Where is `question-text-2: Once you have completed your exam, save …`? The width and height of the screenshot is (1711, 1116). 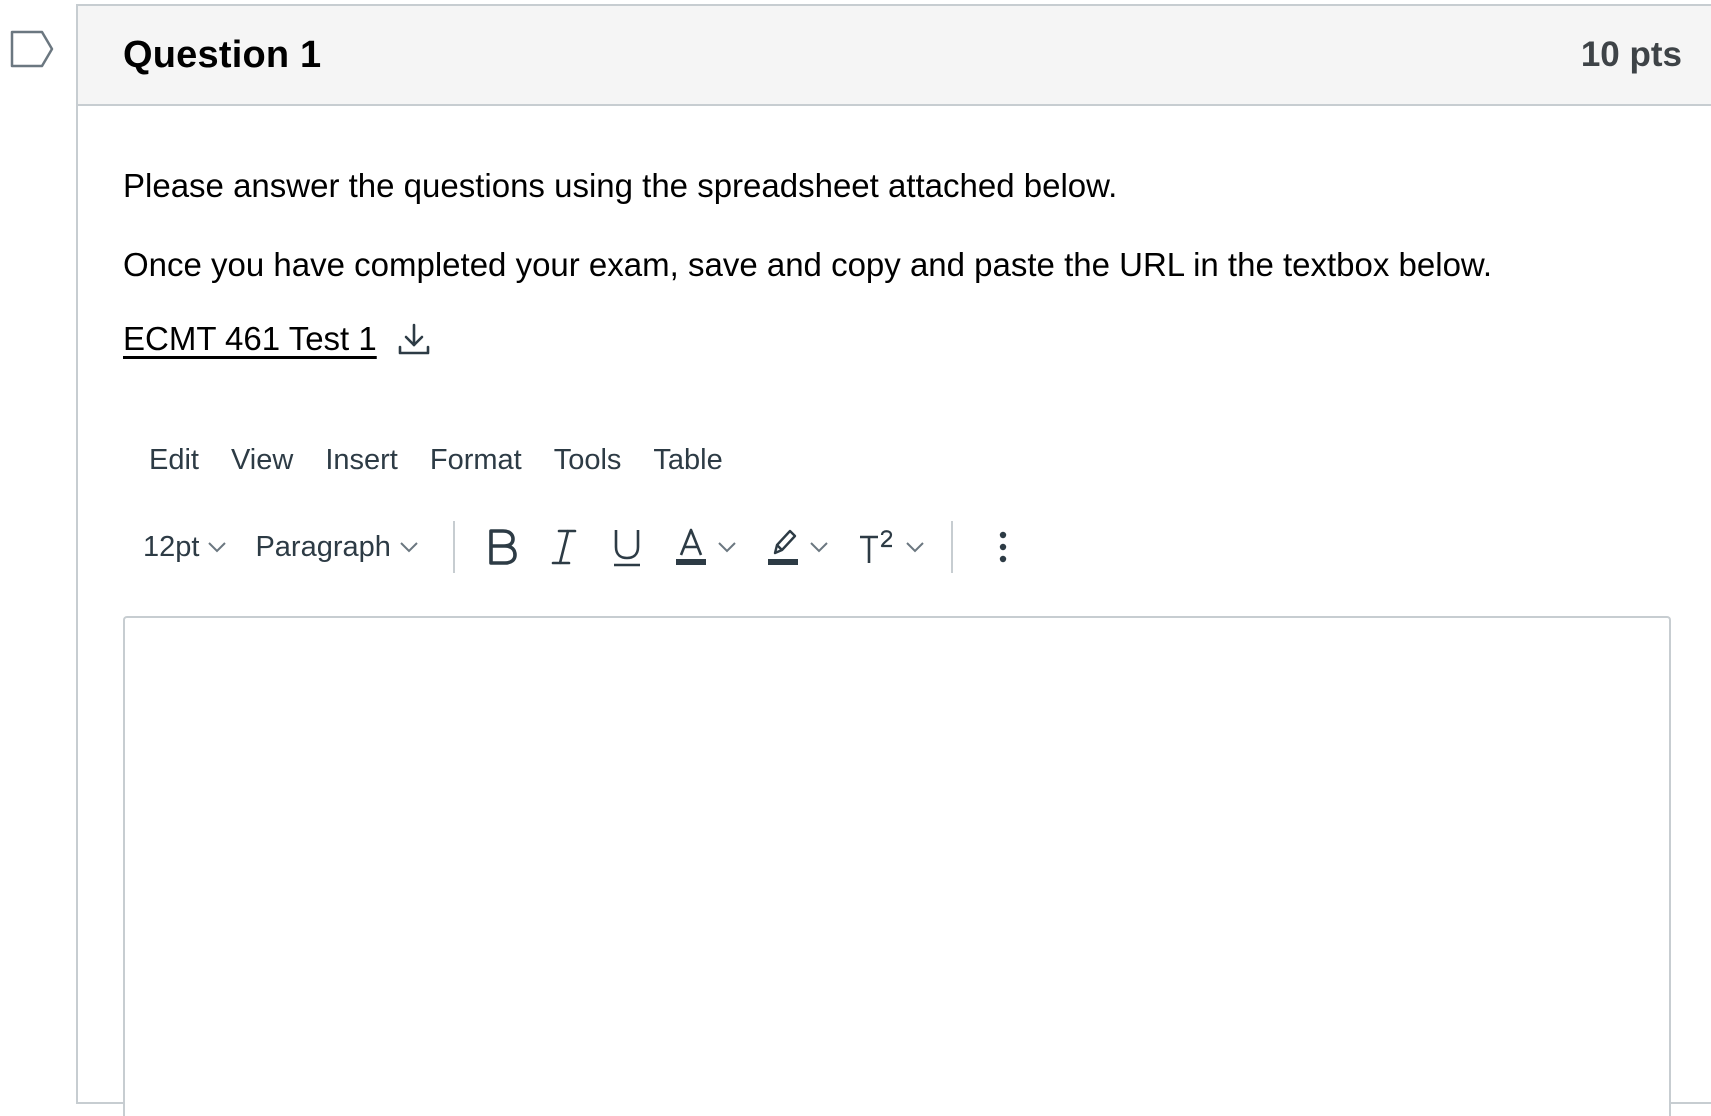 question-text-2: Once you have completed your exam, save … is located at coordinates (917, 265).